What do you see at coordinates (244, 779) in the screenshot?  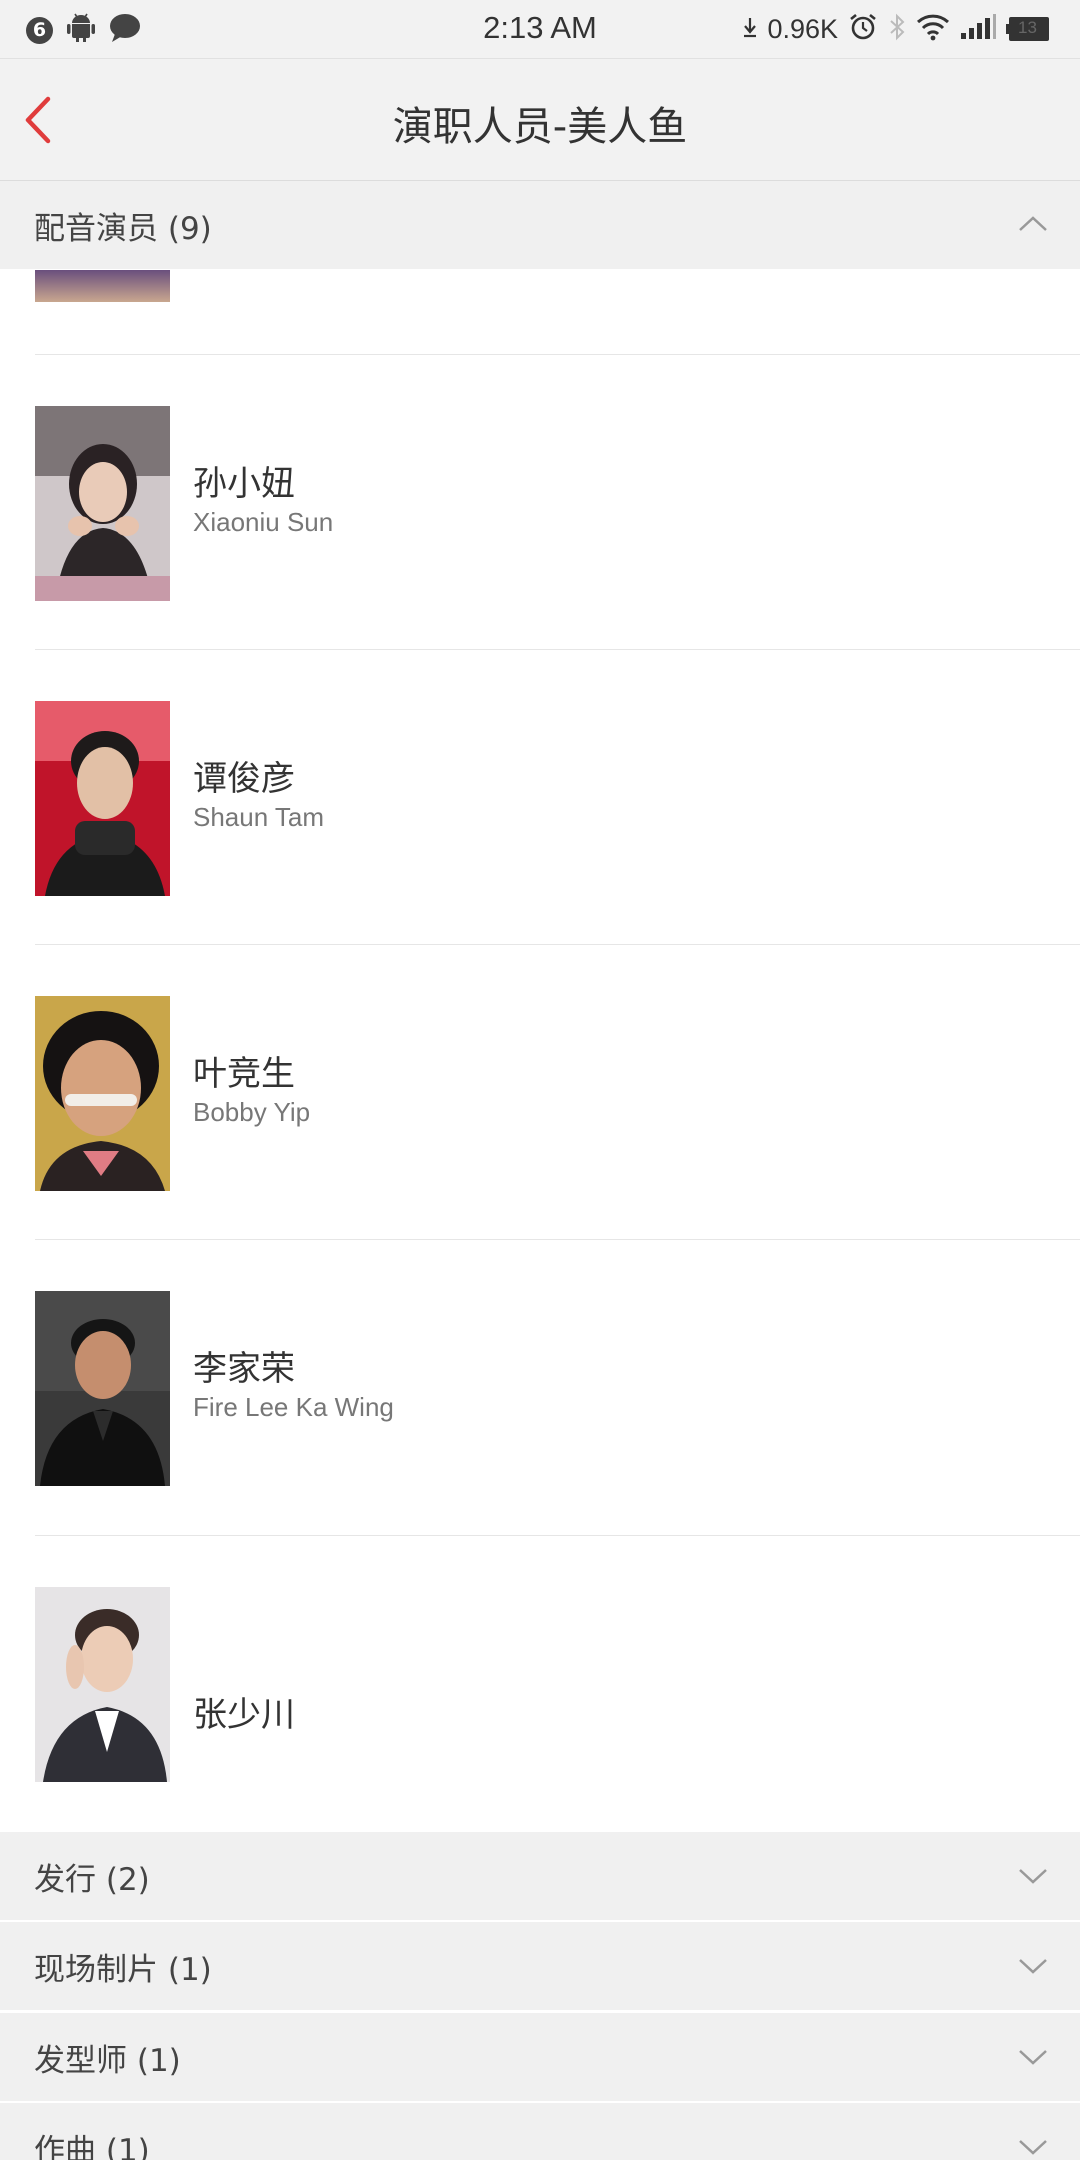 I see `actor-name-cn: 谭俊彦` at bounding box center [244, 779].